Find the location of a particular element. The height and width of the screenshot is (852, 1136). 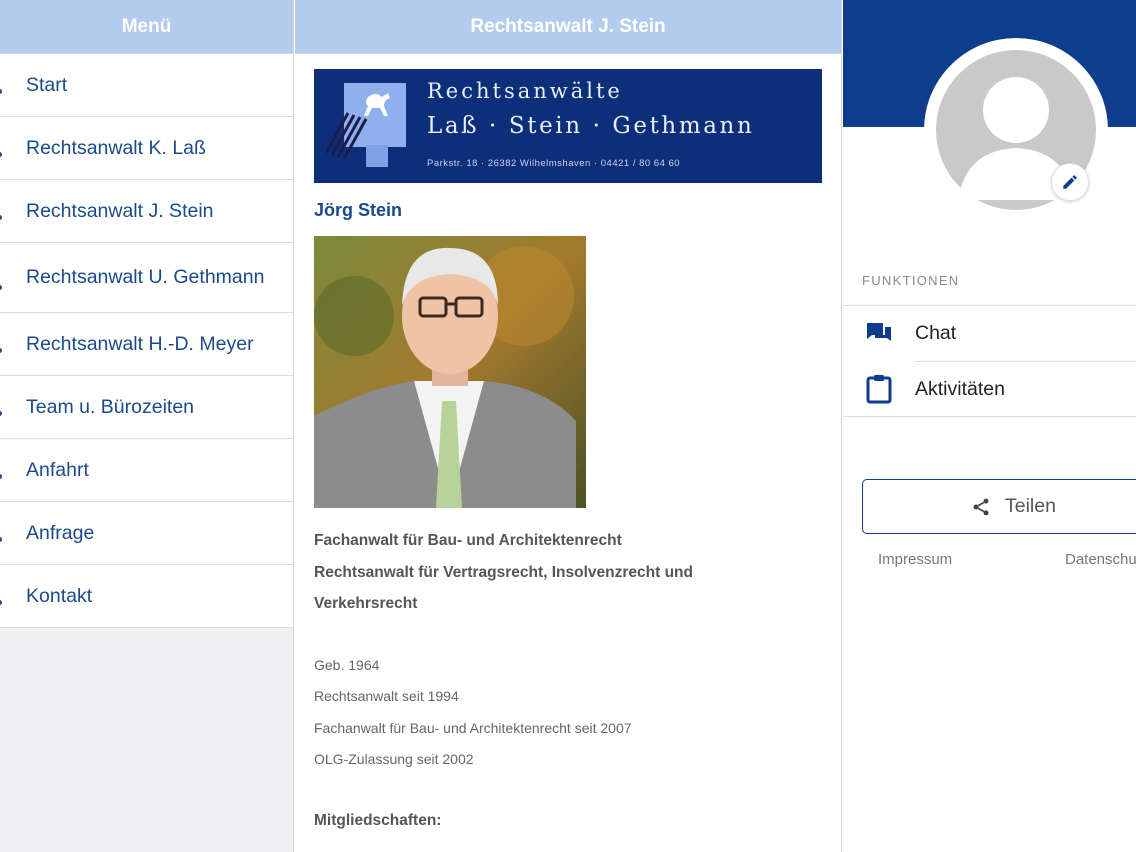

specialty-line: Fachanwalt für Bau- und Architektenrecht is located at coordinates (468, 540).